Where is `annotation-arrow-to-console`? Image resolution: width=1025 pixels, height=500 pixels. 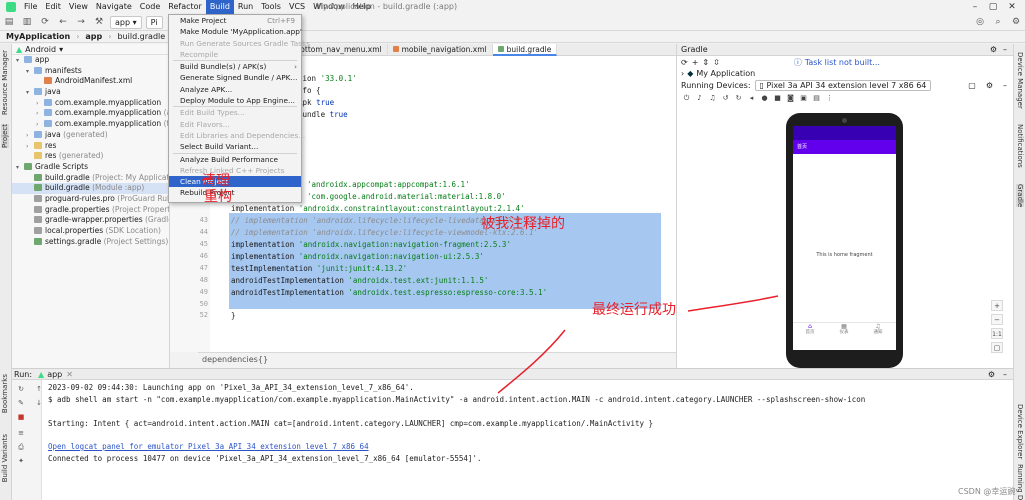 annotation-arrow-to-console is located at coordinates (531, 361).